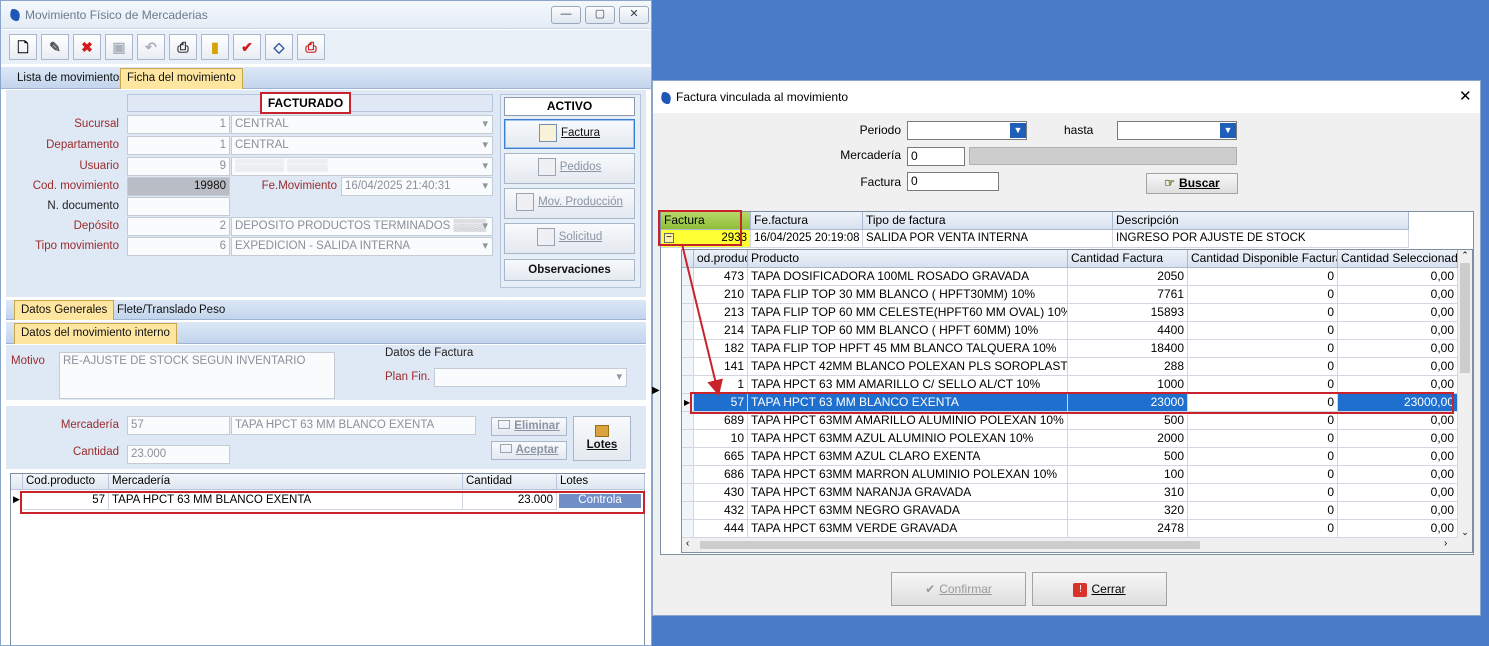 This screenshot has width=1489, height=646. What do you see at coordinates (183, 47) in the screenshot?
I see `print-icon: ⎙` at bounding box center [183, 47].